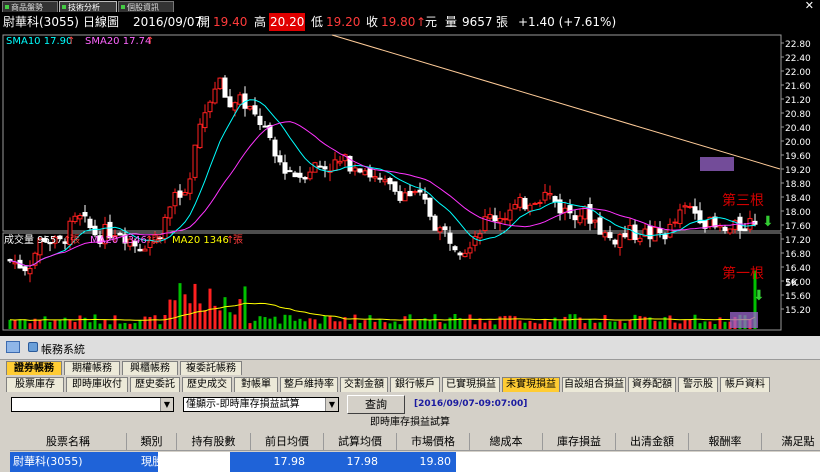 The height and width of the screenshot is (472, 820). I want to click on column-header: 持有股數, so click(214, 442).